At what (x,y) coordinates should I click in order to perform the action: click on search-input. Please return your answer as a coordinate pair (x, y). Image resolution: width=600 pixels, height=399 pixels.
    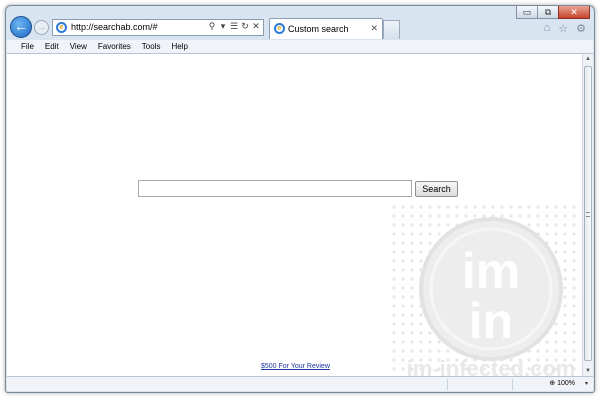
    Looking at the image, I should click on (275, 188).